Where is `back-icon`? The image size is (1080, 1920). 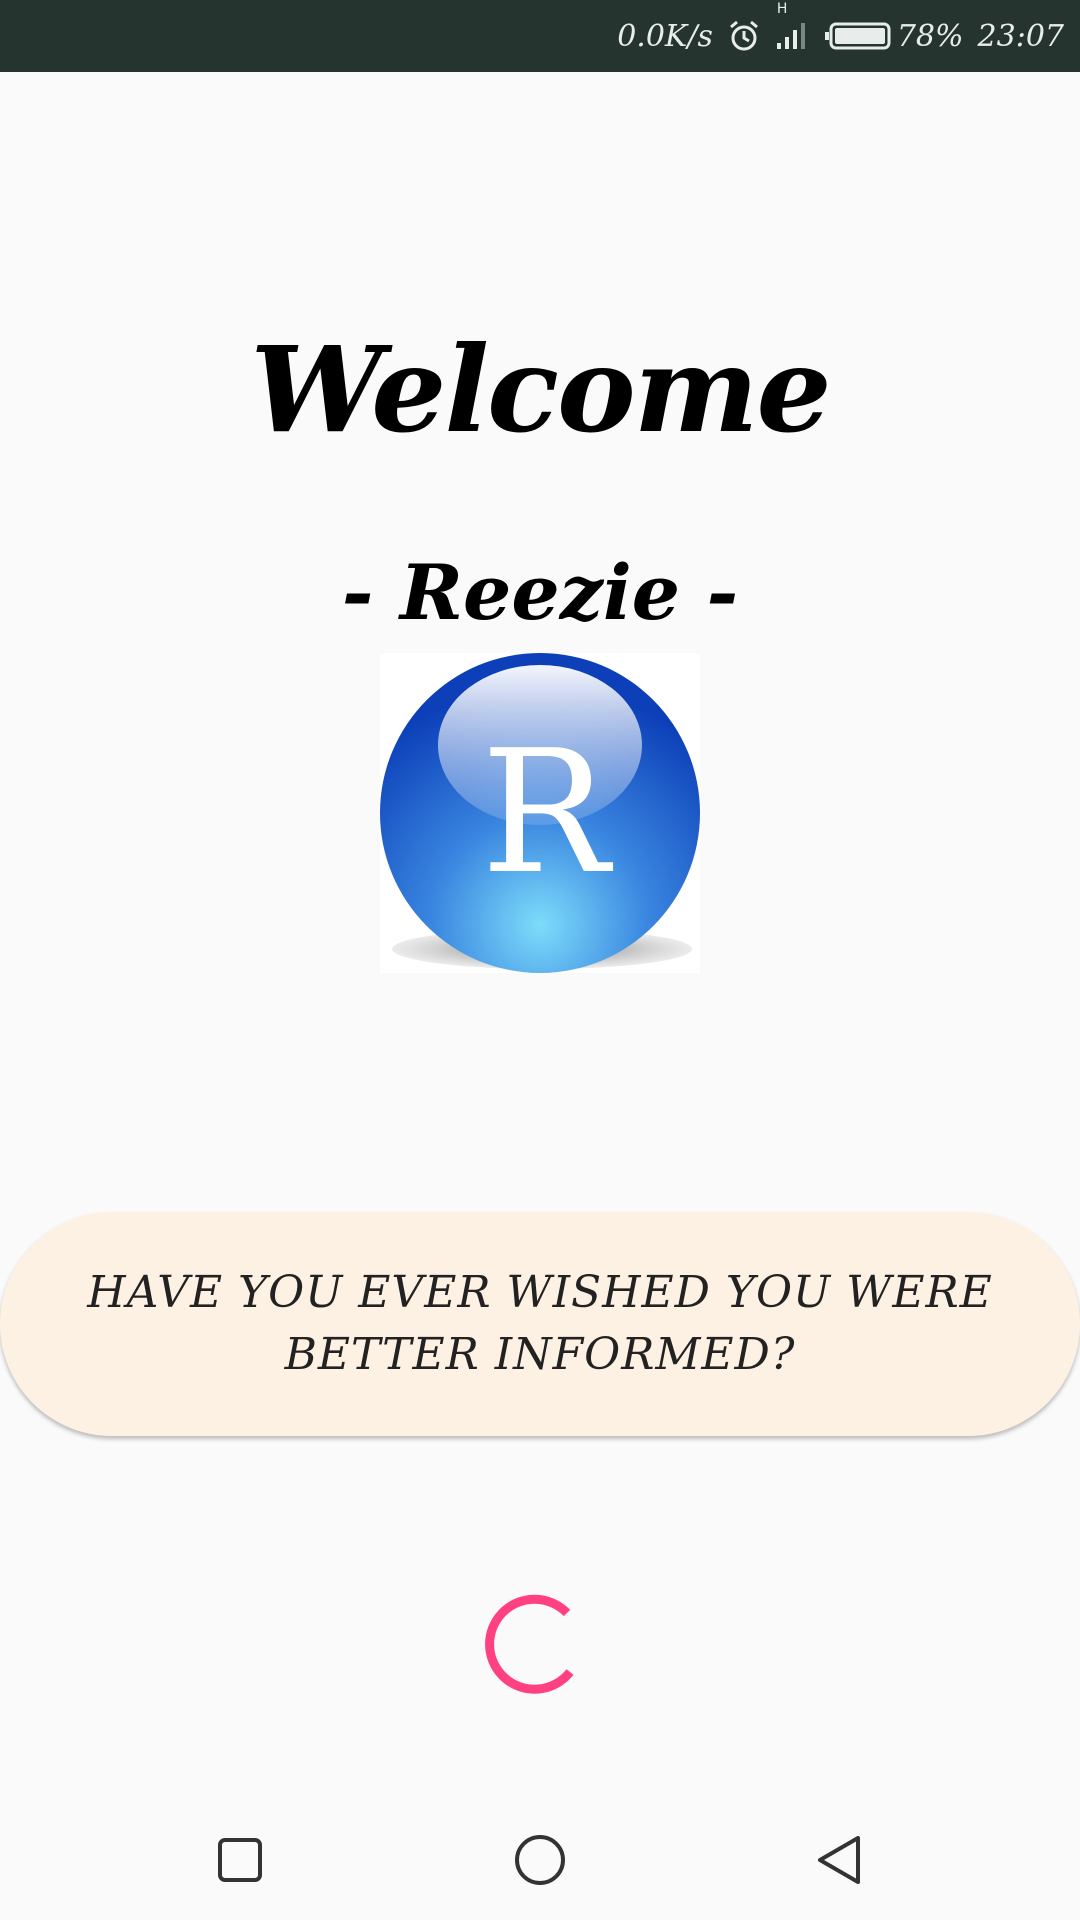 back-icon is located at coordinates (840, 1860).